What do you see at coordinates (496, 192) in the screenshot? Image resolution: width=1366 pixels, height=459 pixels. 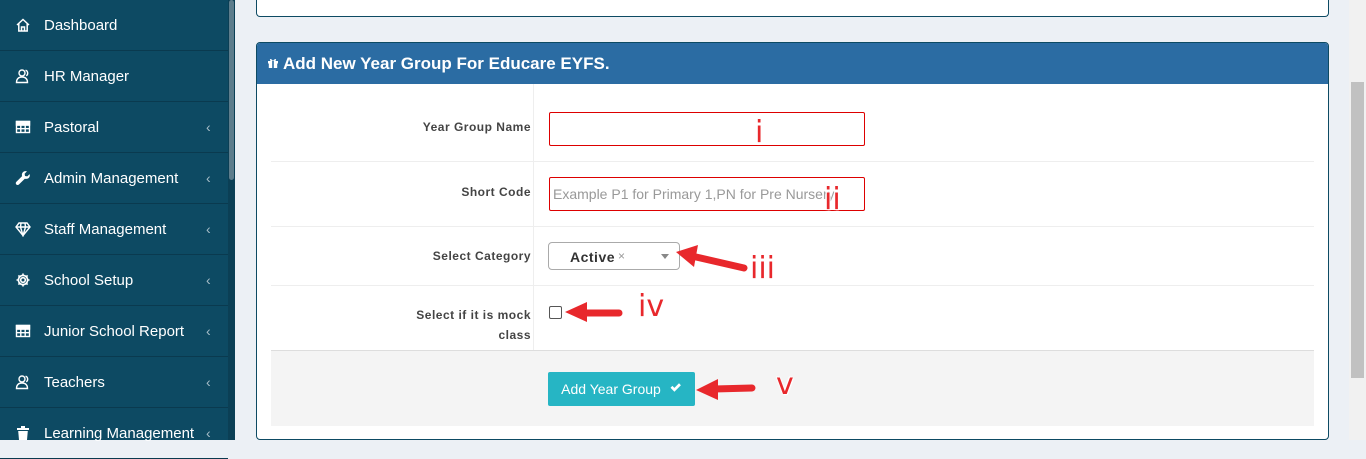 I see `short-code-label: Short Code` at bounding box center [496, 192].